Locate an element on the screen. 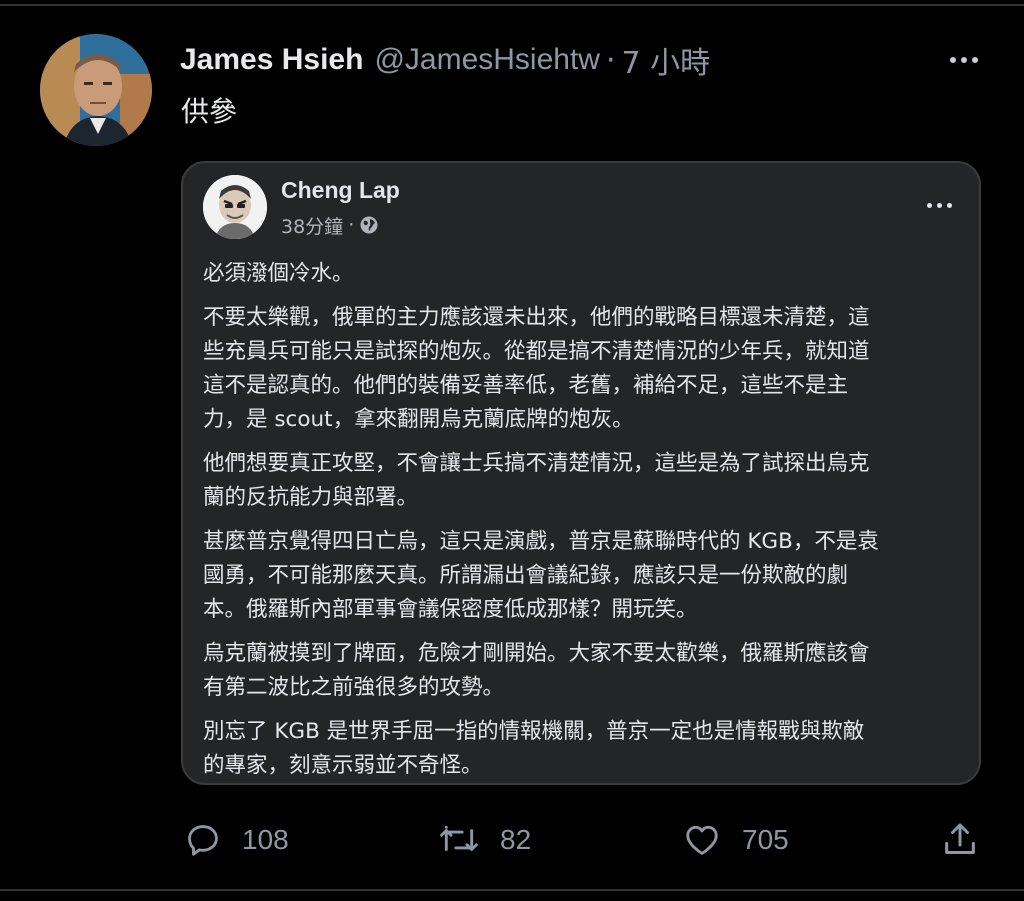 The image size is (1024, 901). post-timestamp: 38分鐘 is located at coordinates (312, 225).